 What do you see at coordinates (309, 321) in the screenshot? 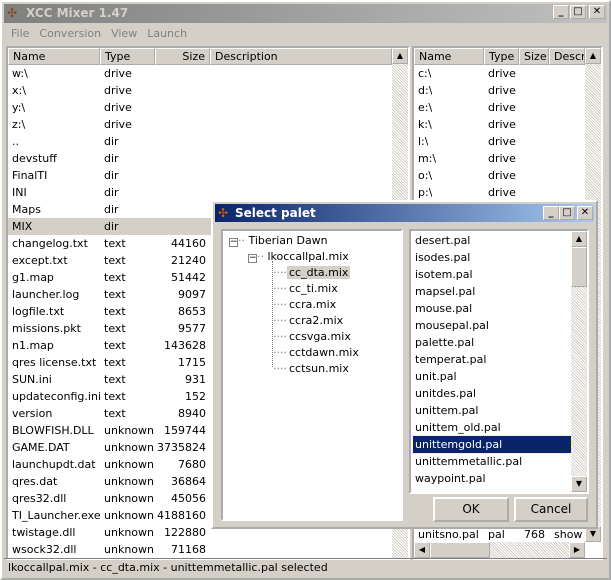
I see `tree-node-mix-file: ···· ccra2.mix` at bounding box center [309, 321].